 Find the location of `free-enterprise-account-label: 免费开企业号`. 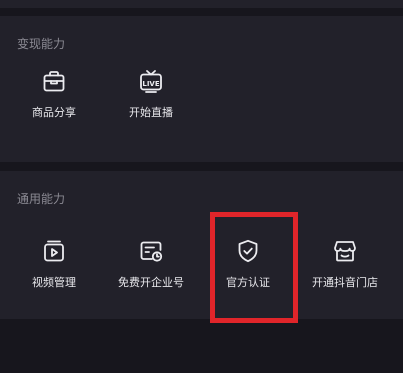

free-enterprise-account-label: 免费开企业号 is located at coordinates (151, 282).